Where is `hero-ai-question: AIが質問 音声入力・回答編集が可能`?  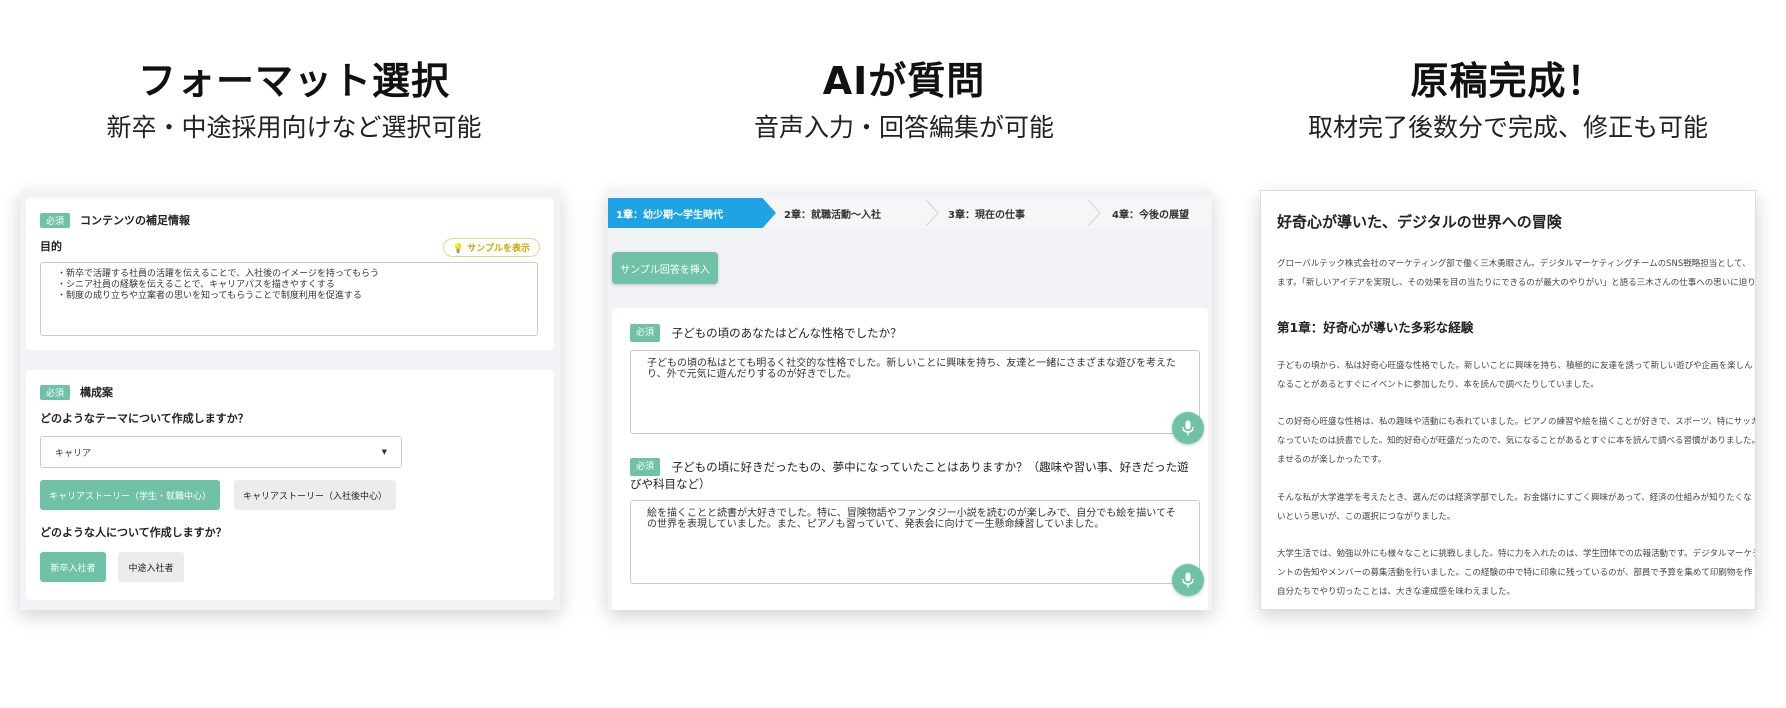 hero-ai-question: AIが質問 音声入力・回答編集が可能 is located at coordinates (904, 102).